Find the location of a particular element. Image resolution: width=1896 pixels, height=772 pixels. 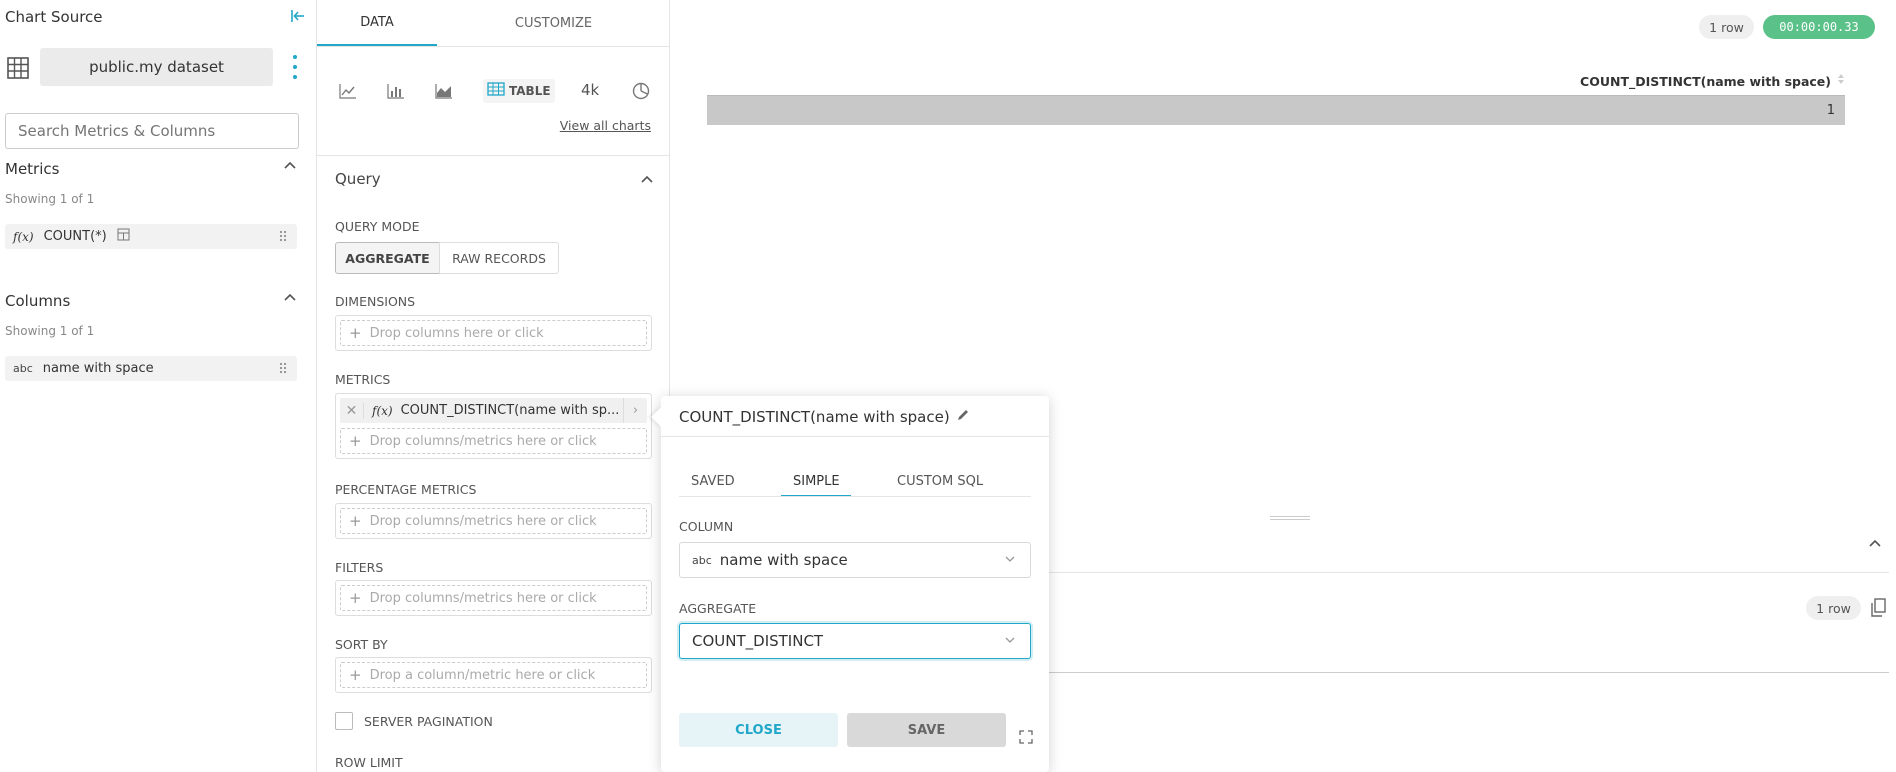

row-limit-label: ROW LIMIT is located at coordinates (369, 762).